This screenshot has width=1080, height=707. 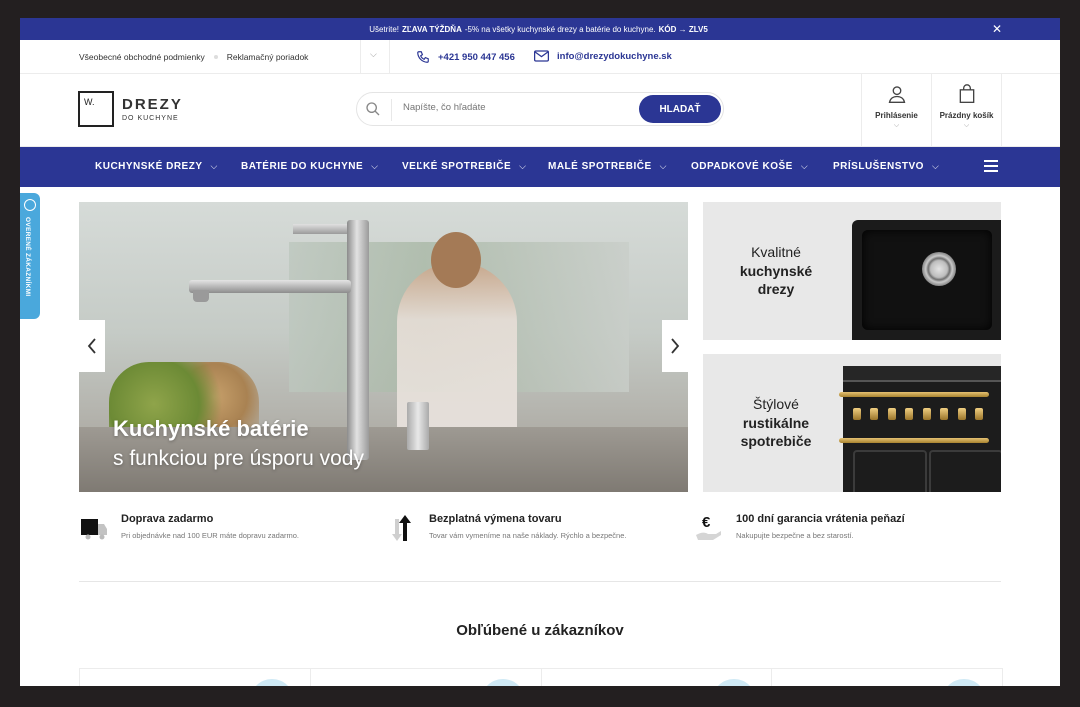 I want to click on popular-section-title: Obľúbené u zákazníkov, so click(x=540, y=630).